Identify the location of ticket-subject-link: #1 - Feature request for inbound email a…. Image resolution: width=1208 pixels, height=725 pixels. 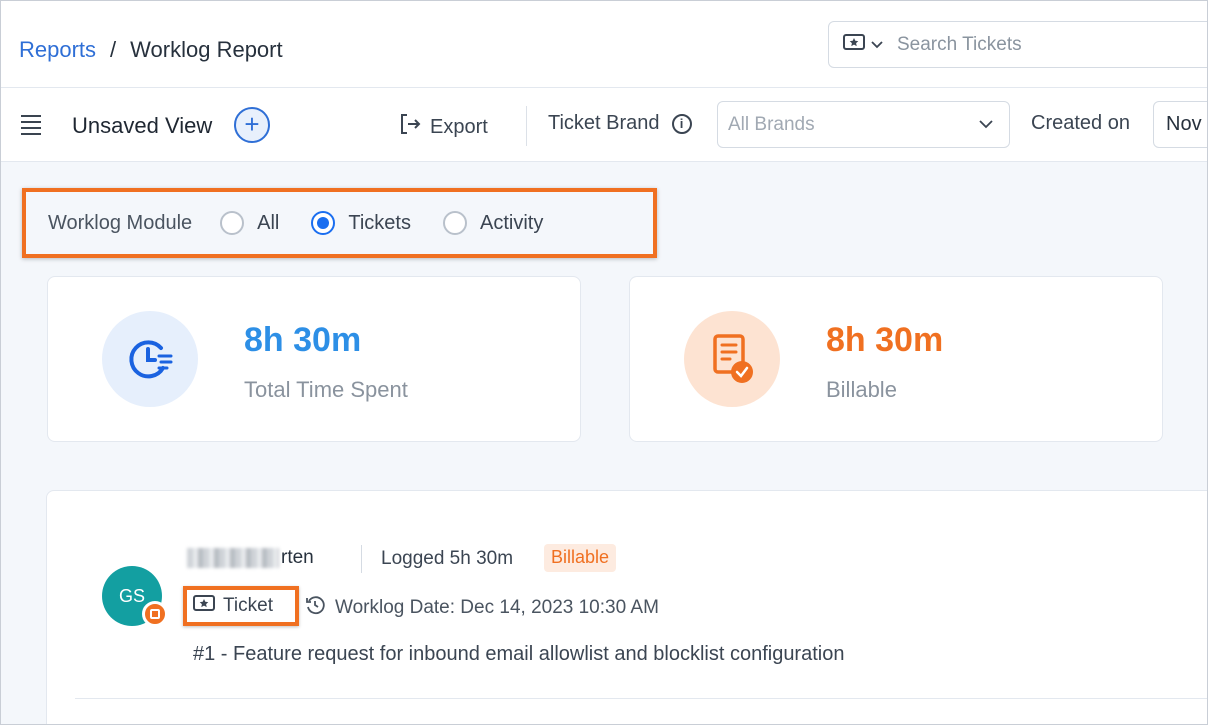
(518, 654).